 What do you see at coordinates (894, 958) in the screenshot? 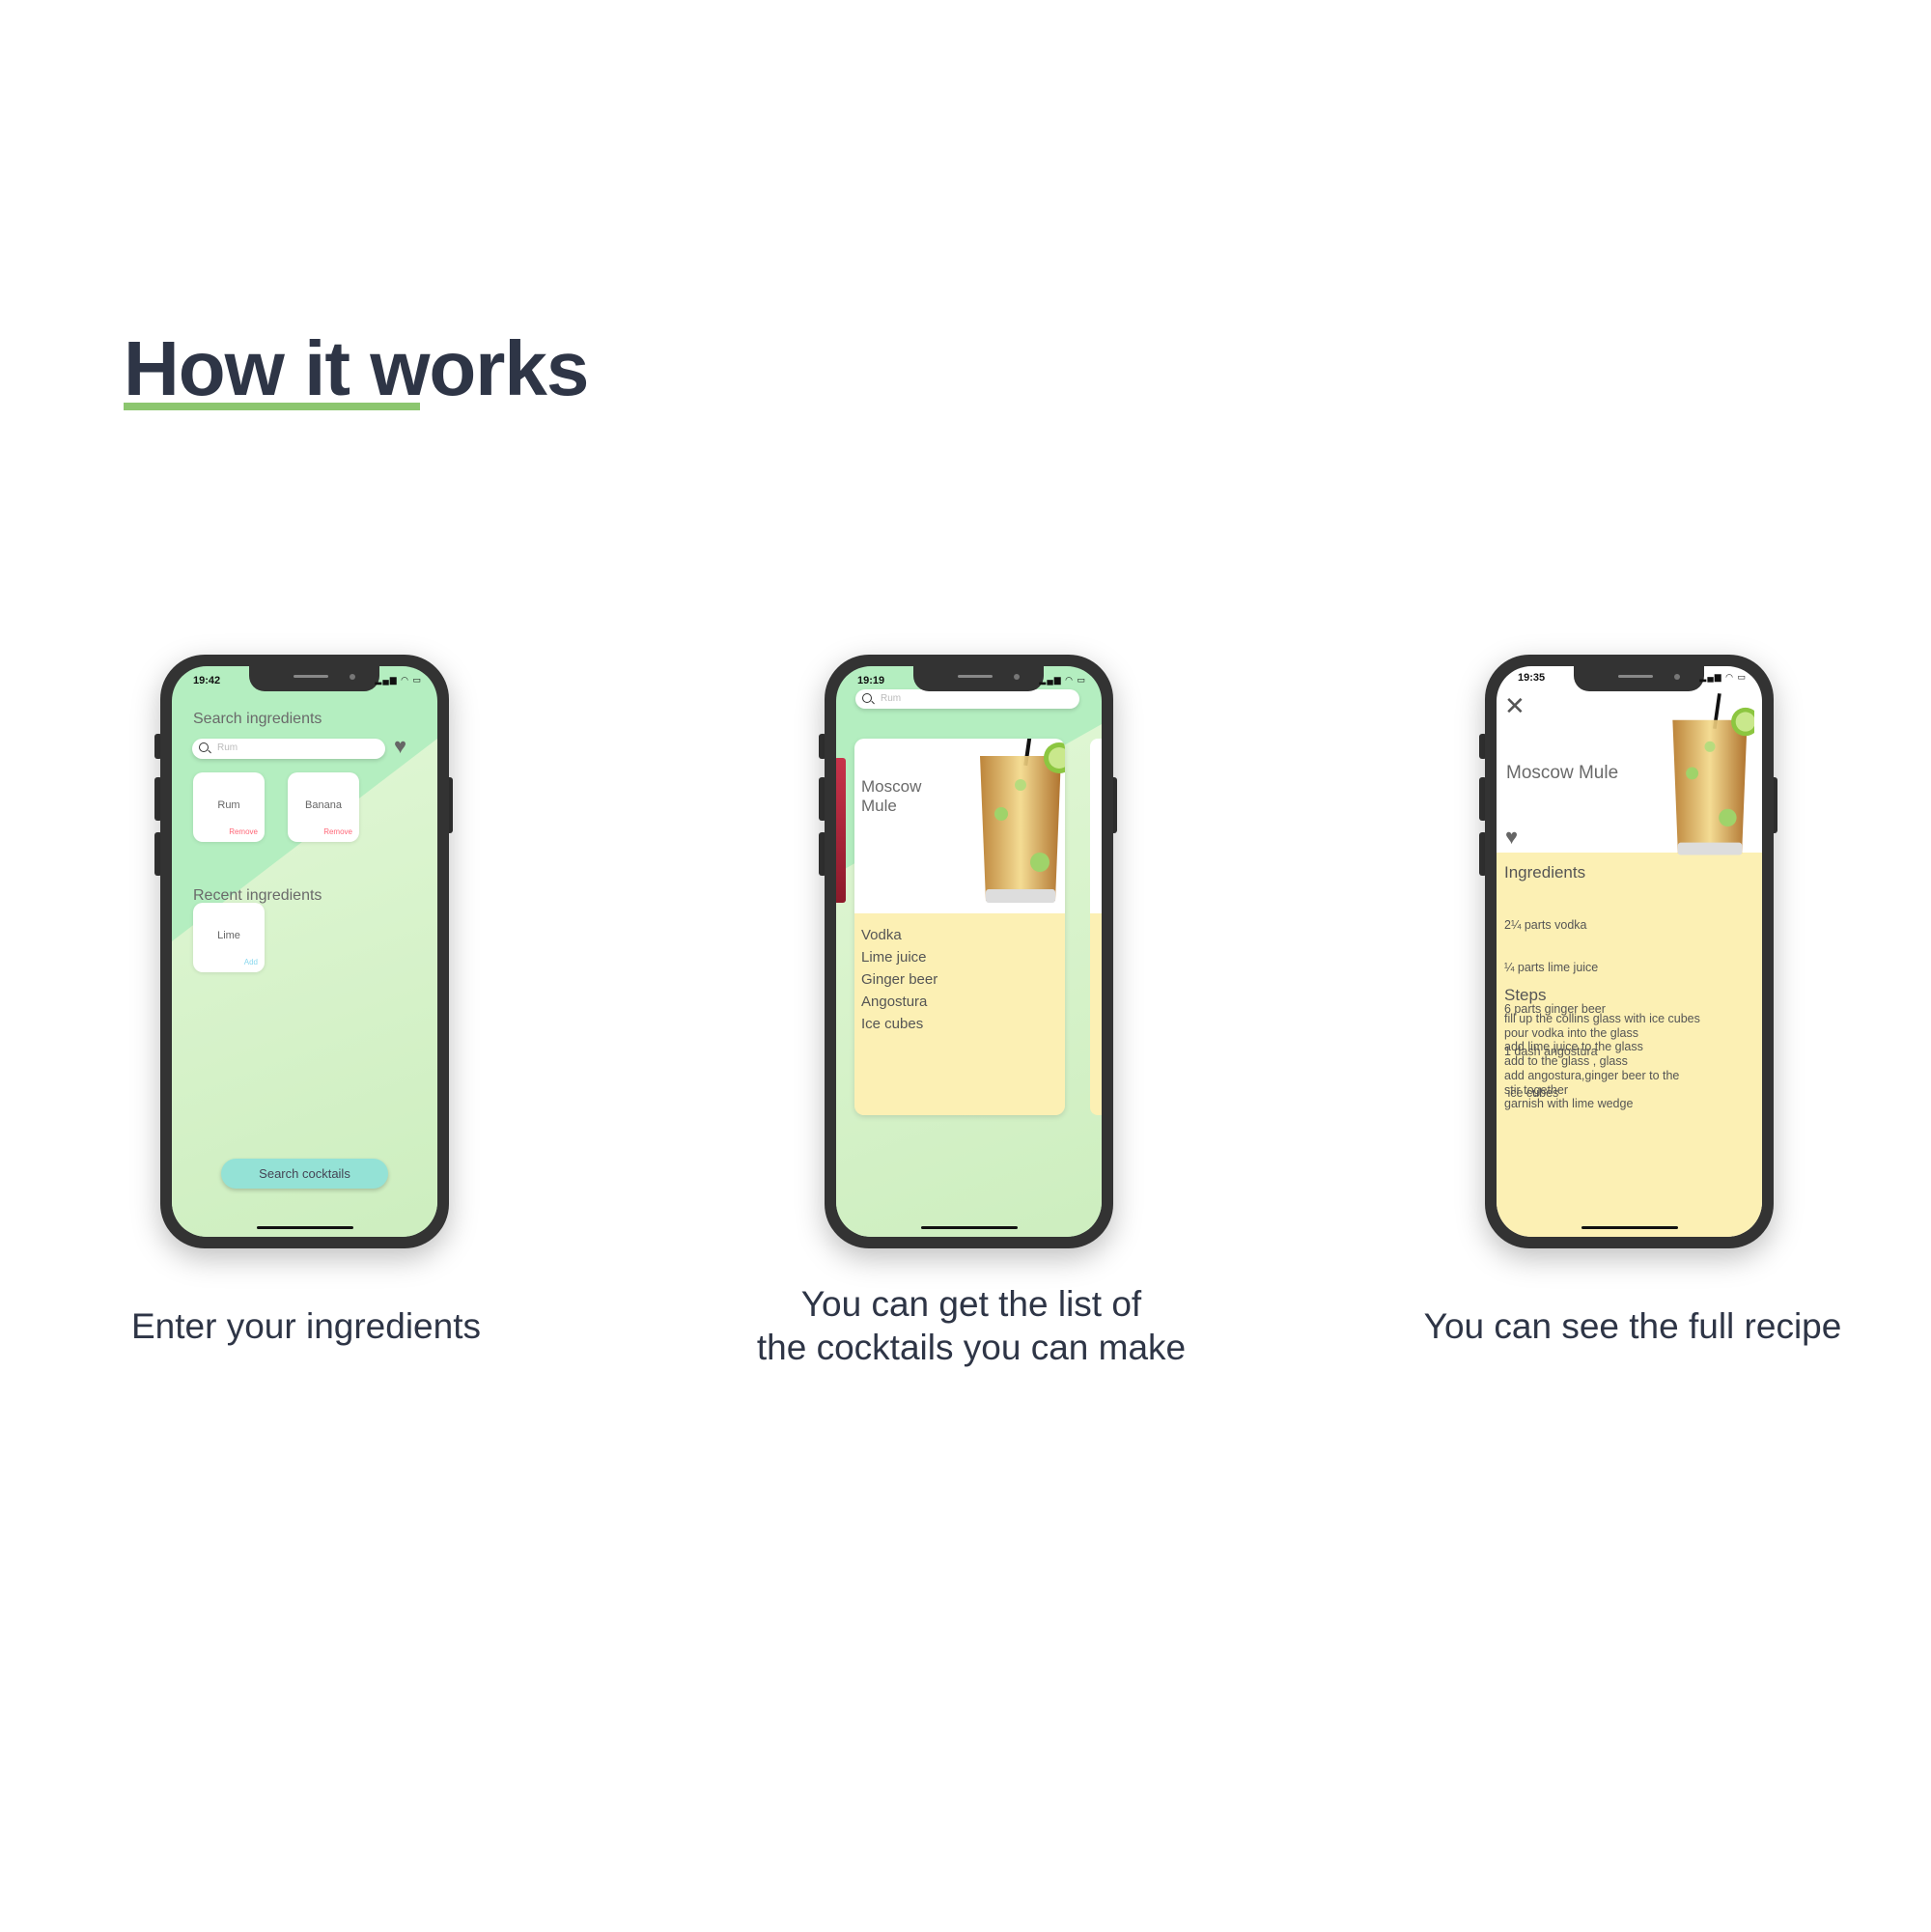
I see `ingredient-item: Lime juice` at bounding box center [894, 958].